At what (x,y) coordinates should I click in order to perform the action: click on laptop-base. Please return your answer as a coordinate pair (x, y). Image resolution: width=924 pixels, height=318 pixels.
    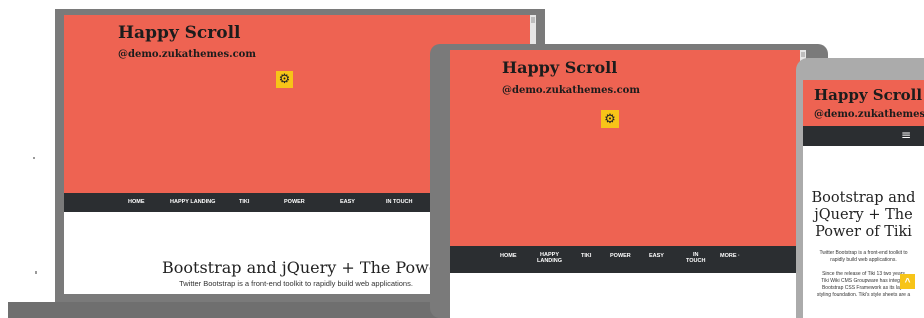
    Looking at the image, I should click on (228, 310).